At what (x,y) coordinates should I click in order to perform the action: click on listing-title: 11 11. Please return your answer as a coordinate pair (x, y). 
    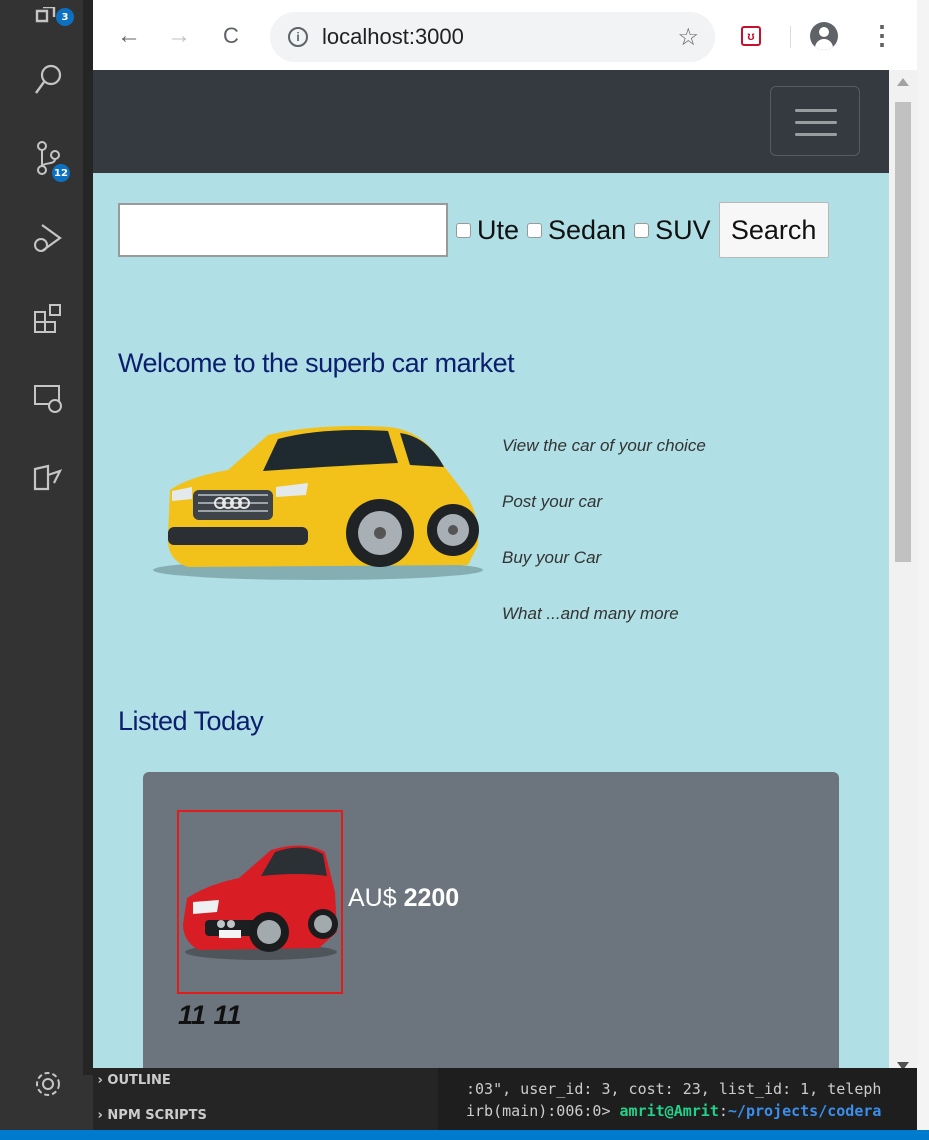
    Looking at the image, I should click on (210, 1015).